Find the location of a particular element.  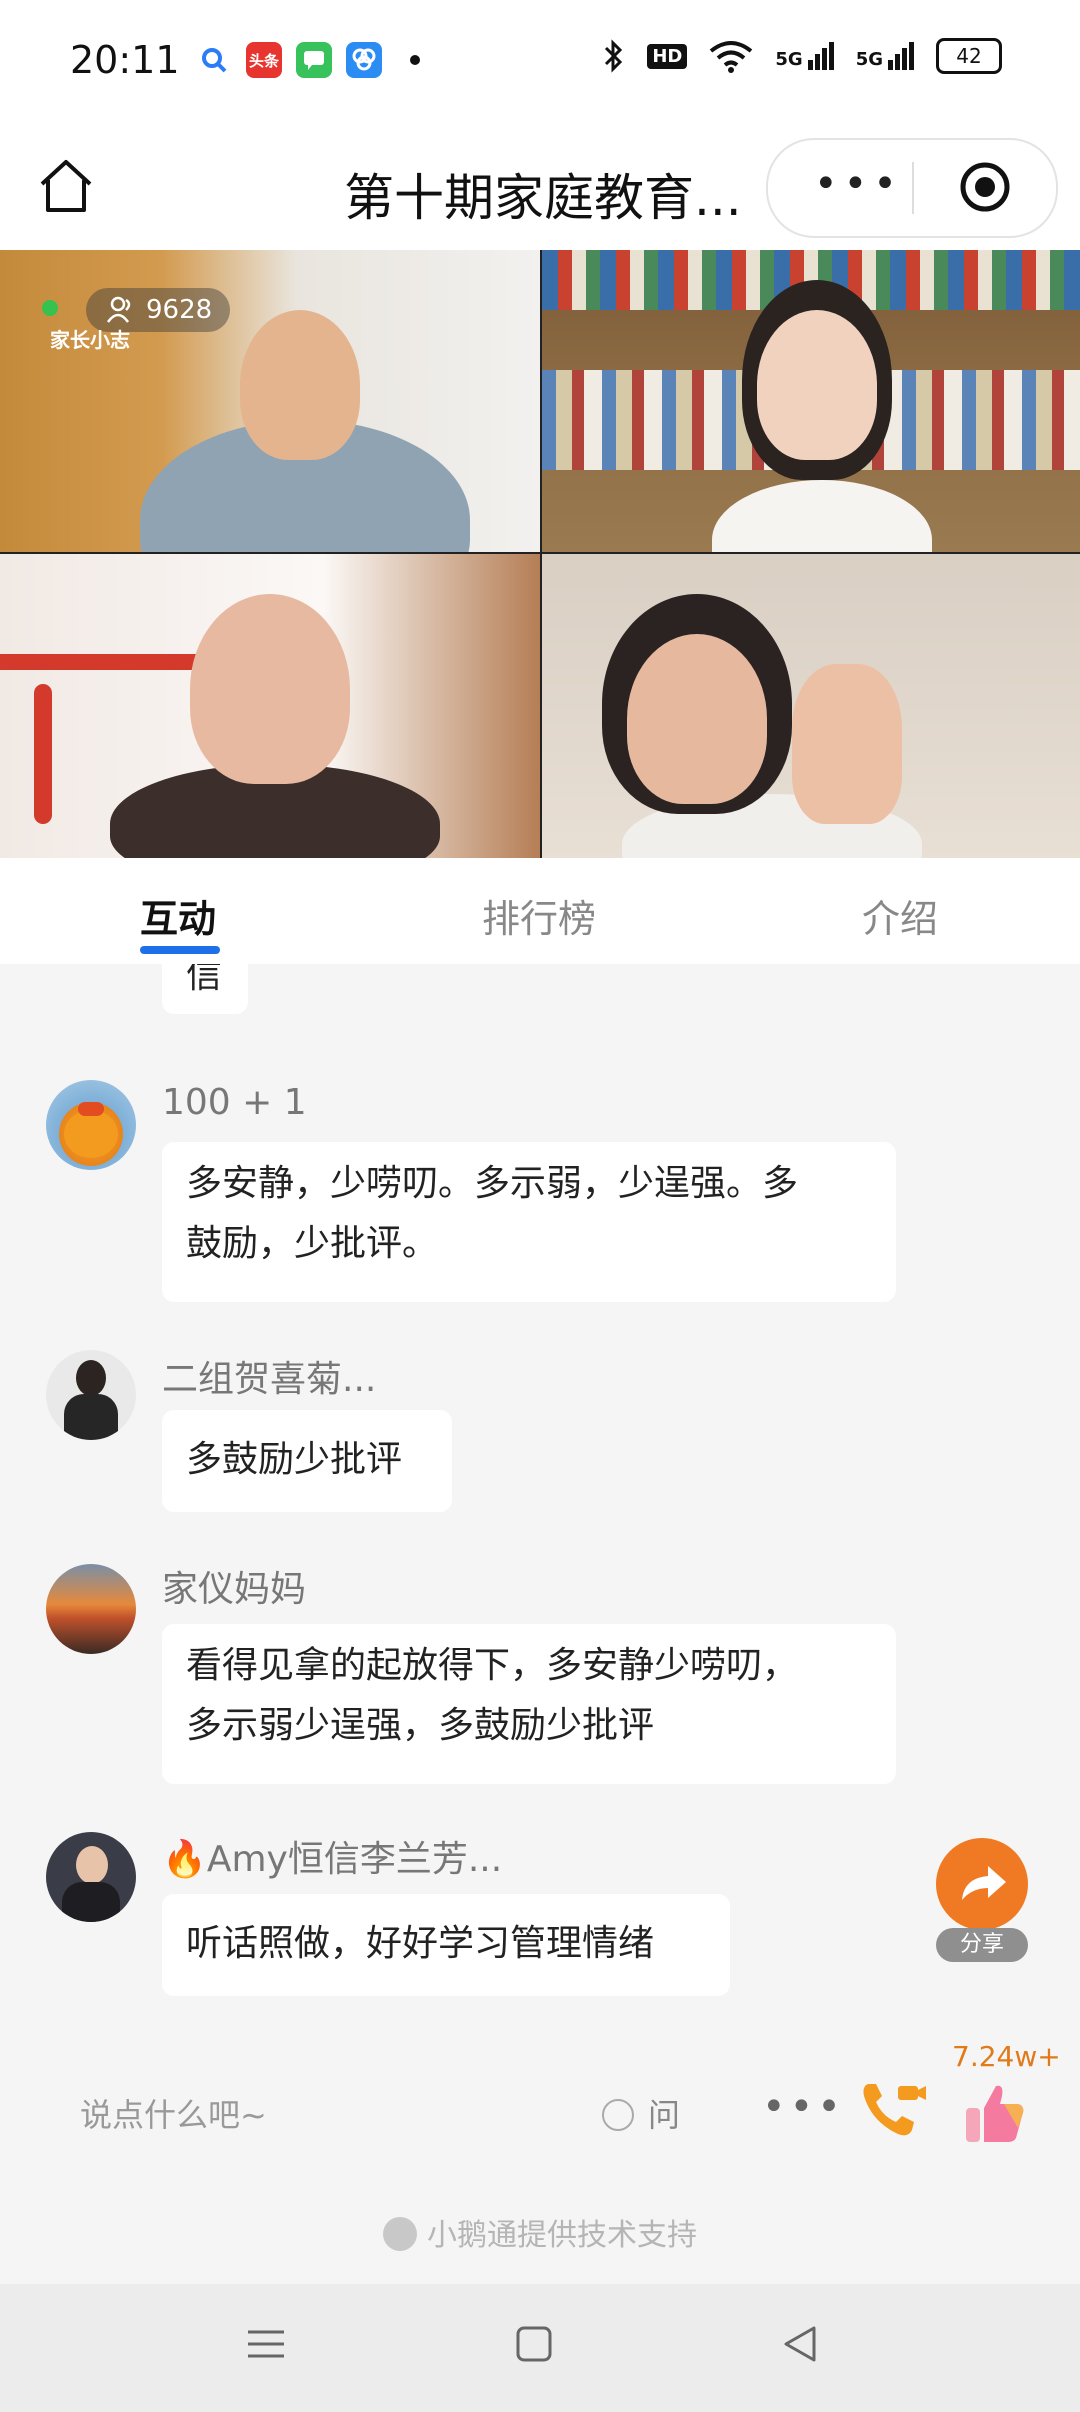

avatar-duck-beak is located at coordinates (91, 1109).